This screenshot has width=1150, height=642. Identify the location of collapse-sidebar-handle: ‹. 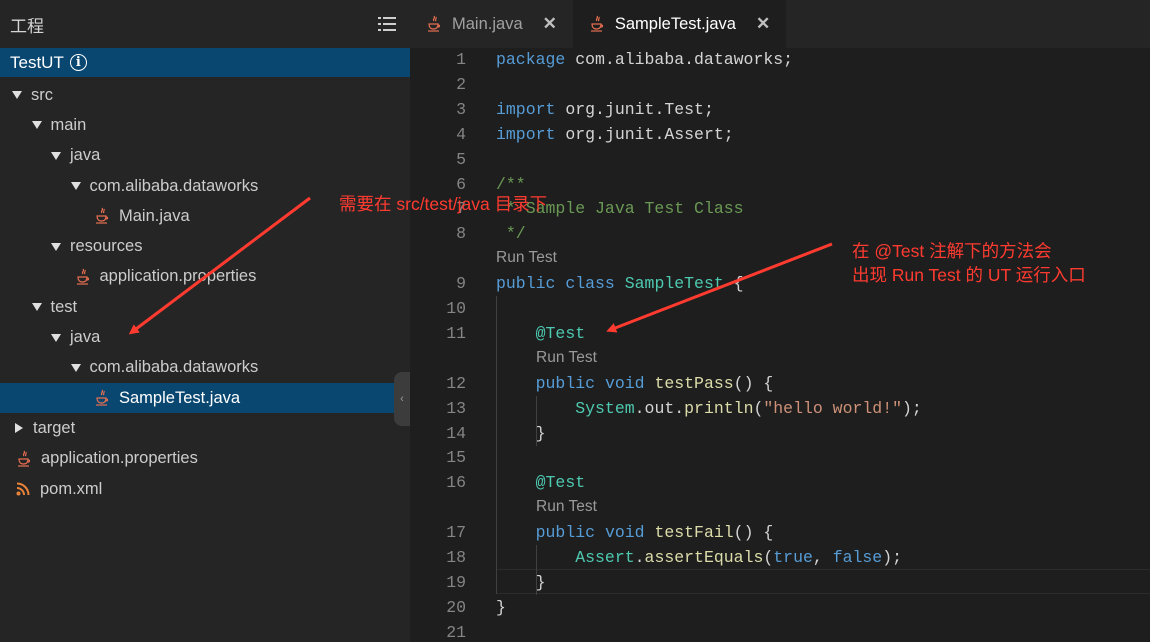
(402, 399).